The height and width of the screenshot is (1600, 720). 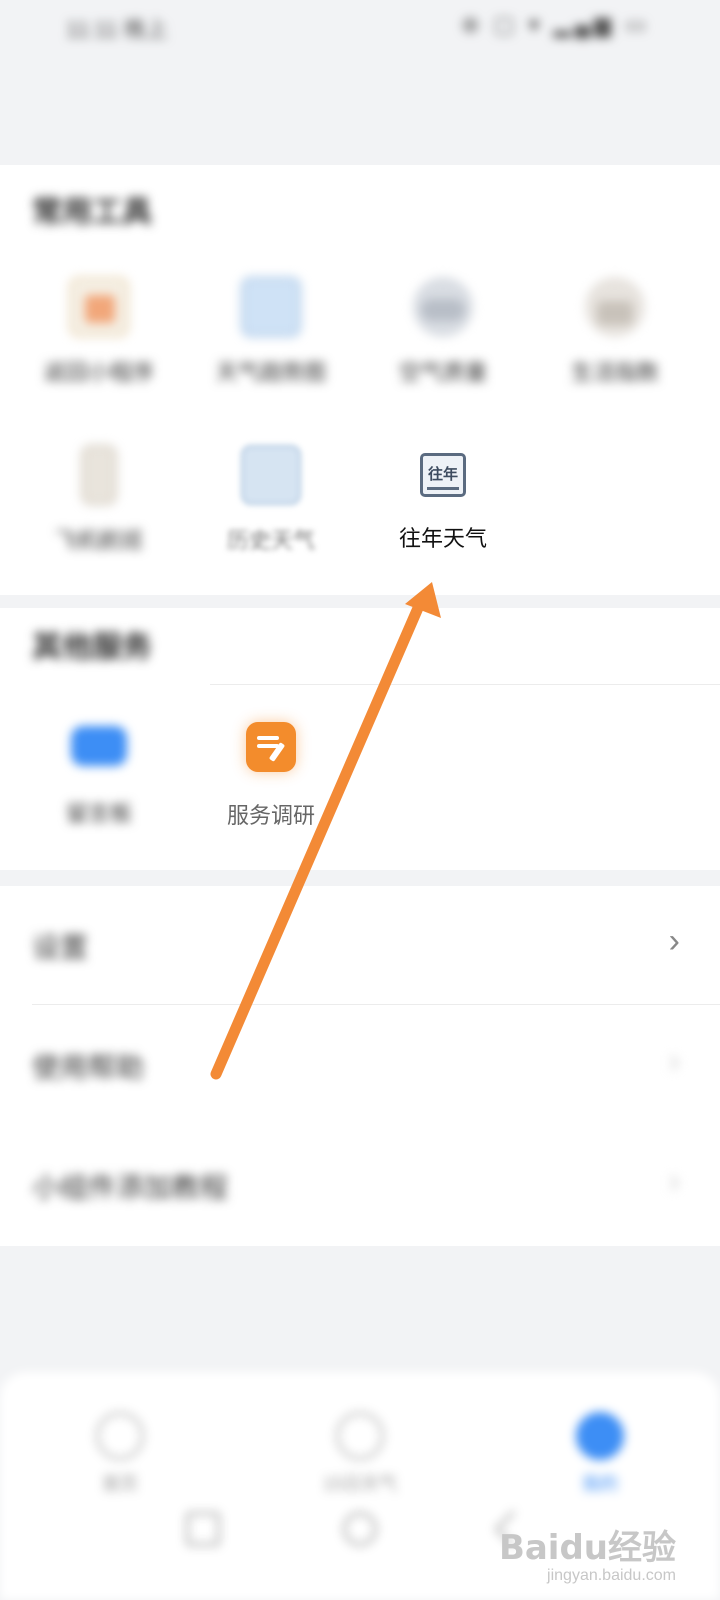 What do you see at coordinates (120, 1436) in the screenshot?
I see `home-icon` at bounding box center [120, 1436].